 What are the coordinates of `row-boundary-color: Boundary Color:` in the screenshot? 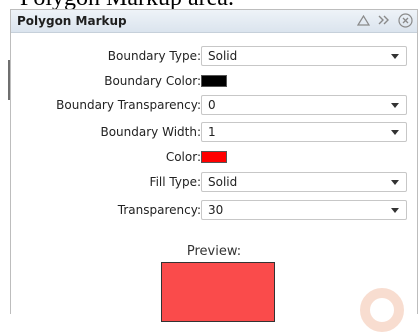 It's located at (214, 82).